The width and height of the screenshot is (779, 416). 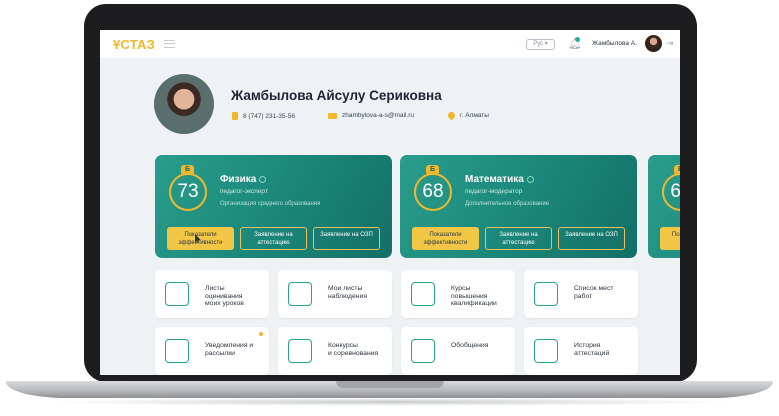 What do you see at coordinates (423, 294) in the screenshot?
I see `certificate-icon` at bounding box center [423, 294].